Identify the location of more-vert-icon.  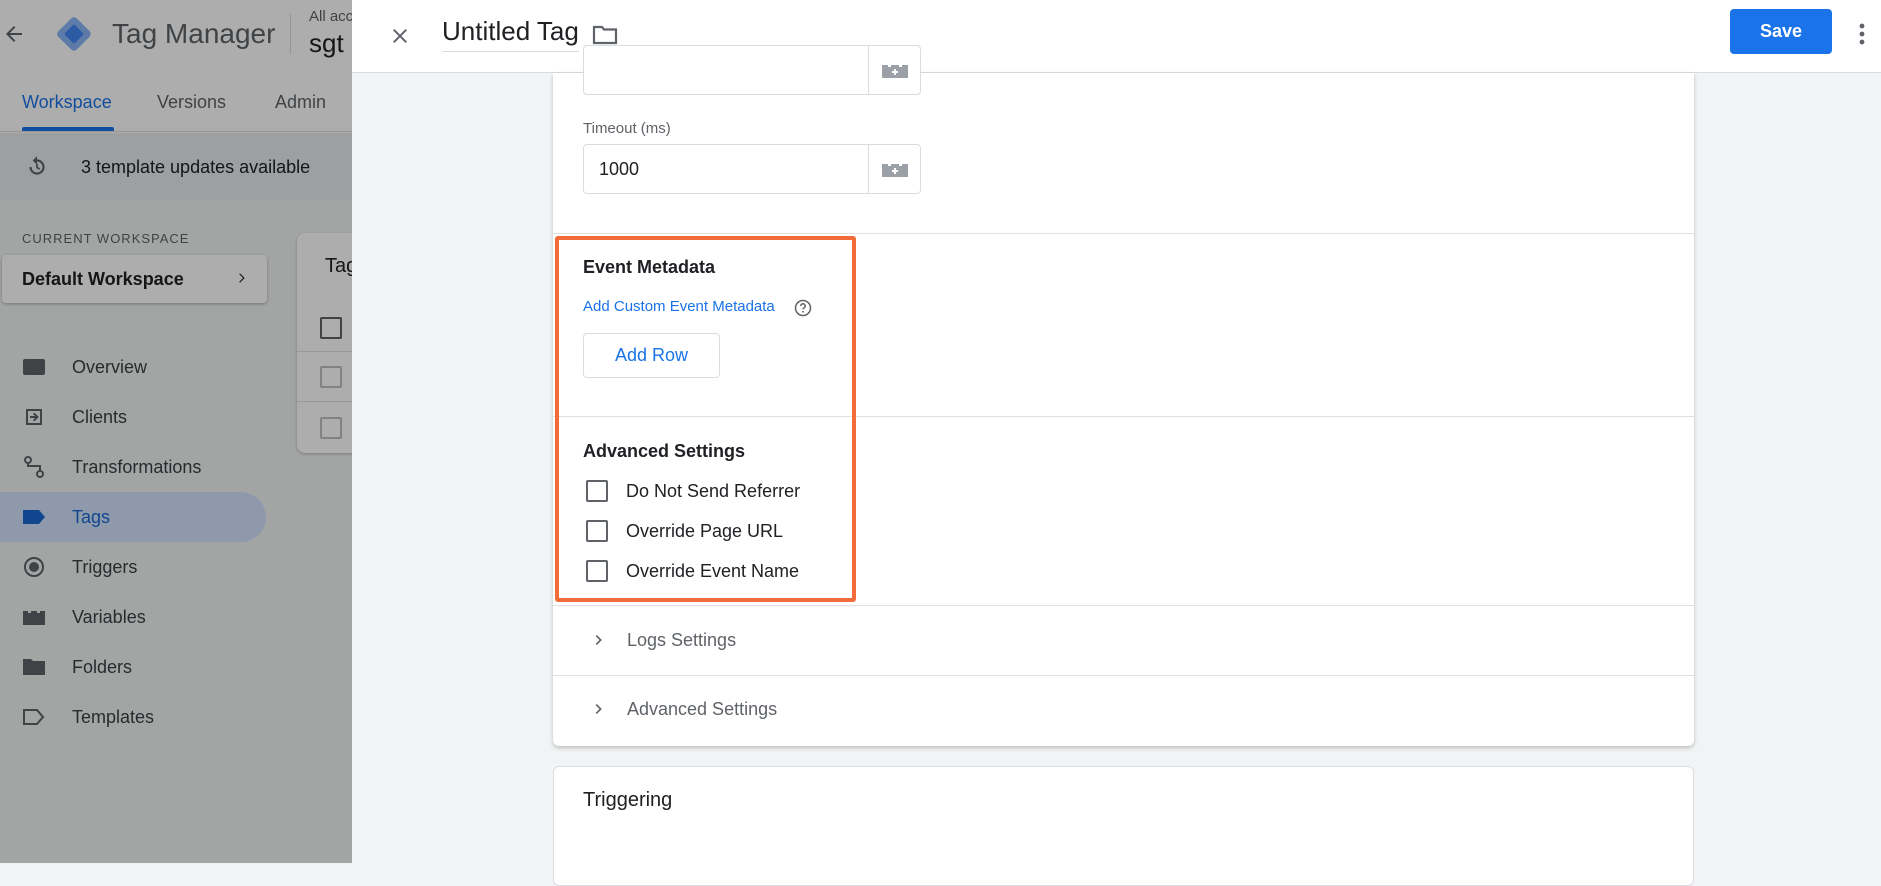
(1862, 34).